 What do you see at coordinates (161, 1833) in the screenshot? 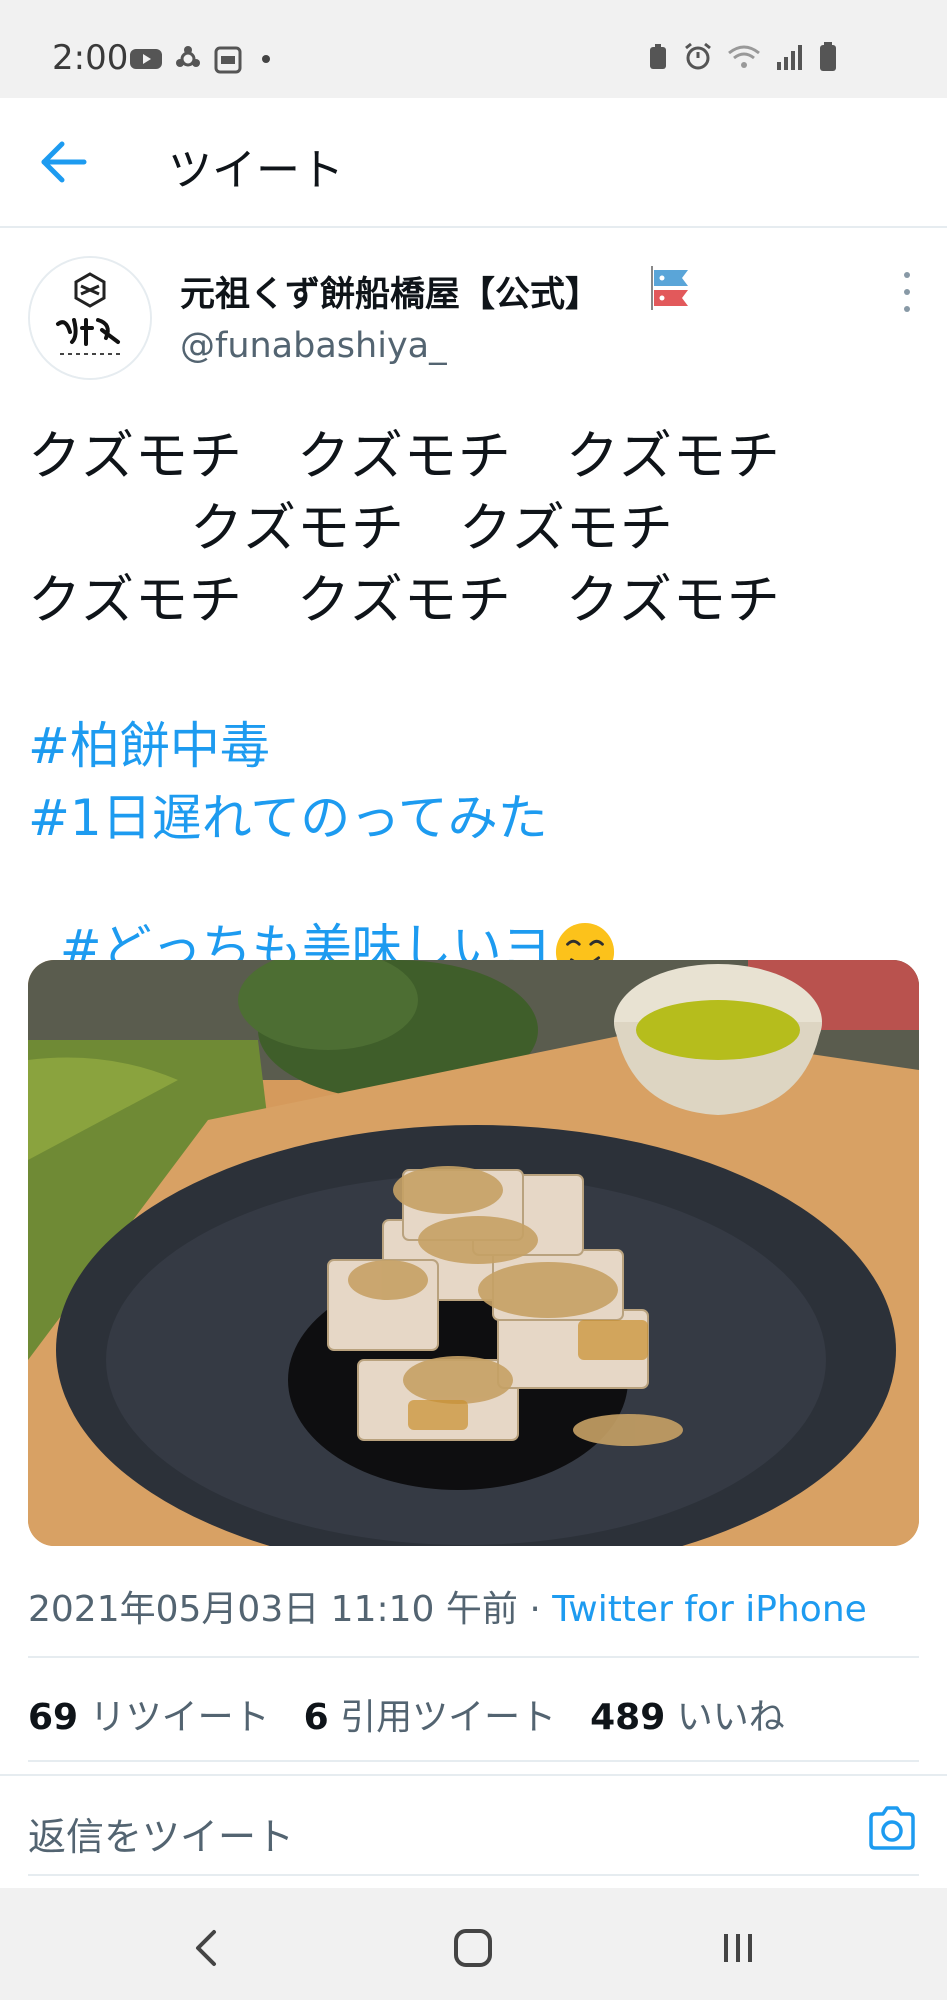
I see `reply-input: 返信をツイート` at bounding box center [161, 1833].